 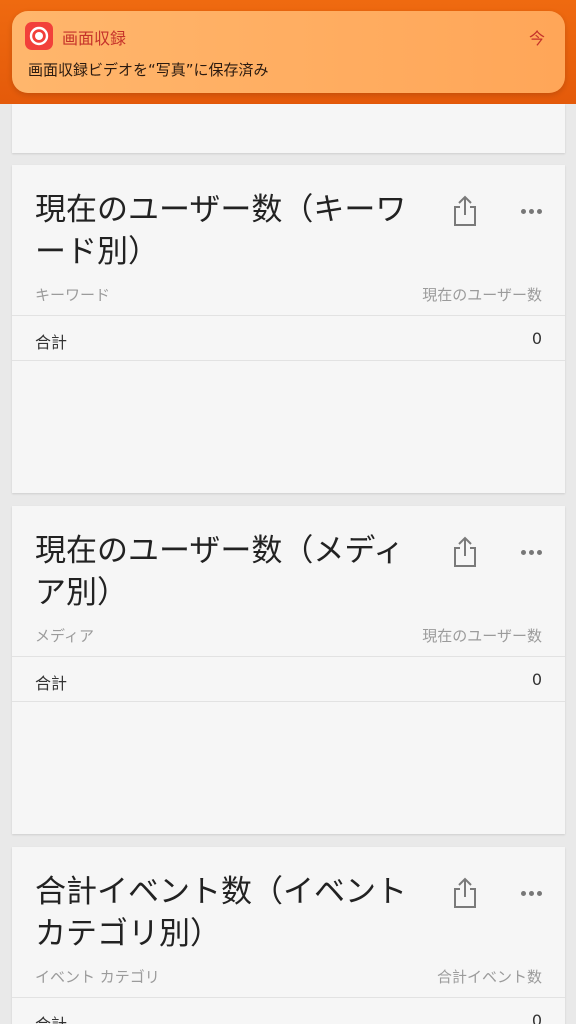 What do you see at coordinates (221, 913) in the screenshot?
I see `card-title: 合計イベント数（イベントカテゴリ別）` at bounding box center [221, 913].